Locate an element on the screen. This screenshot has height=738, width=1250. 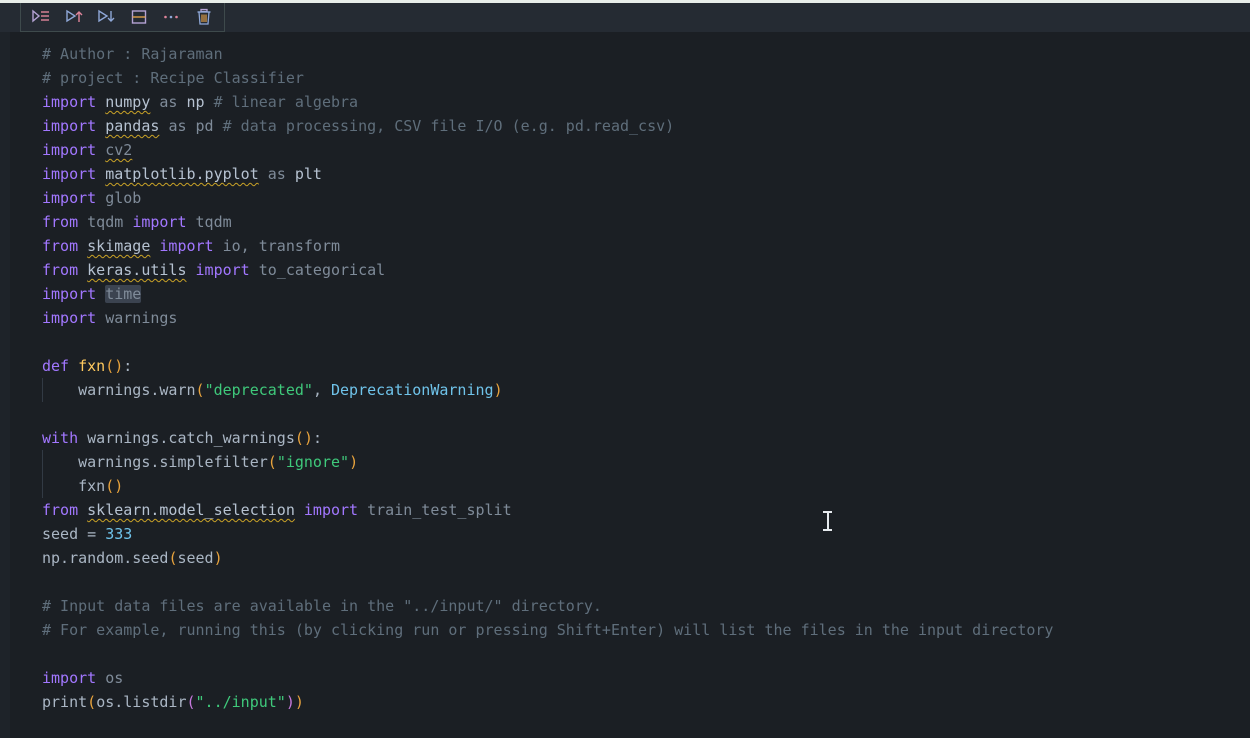
code-line: from tqdm import tqdm is located at coordinates (630, 222).